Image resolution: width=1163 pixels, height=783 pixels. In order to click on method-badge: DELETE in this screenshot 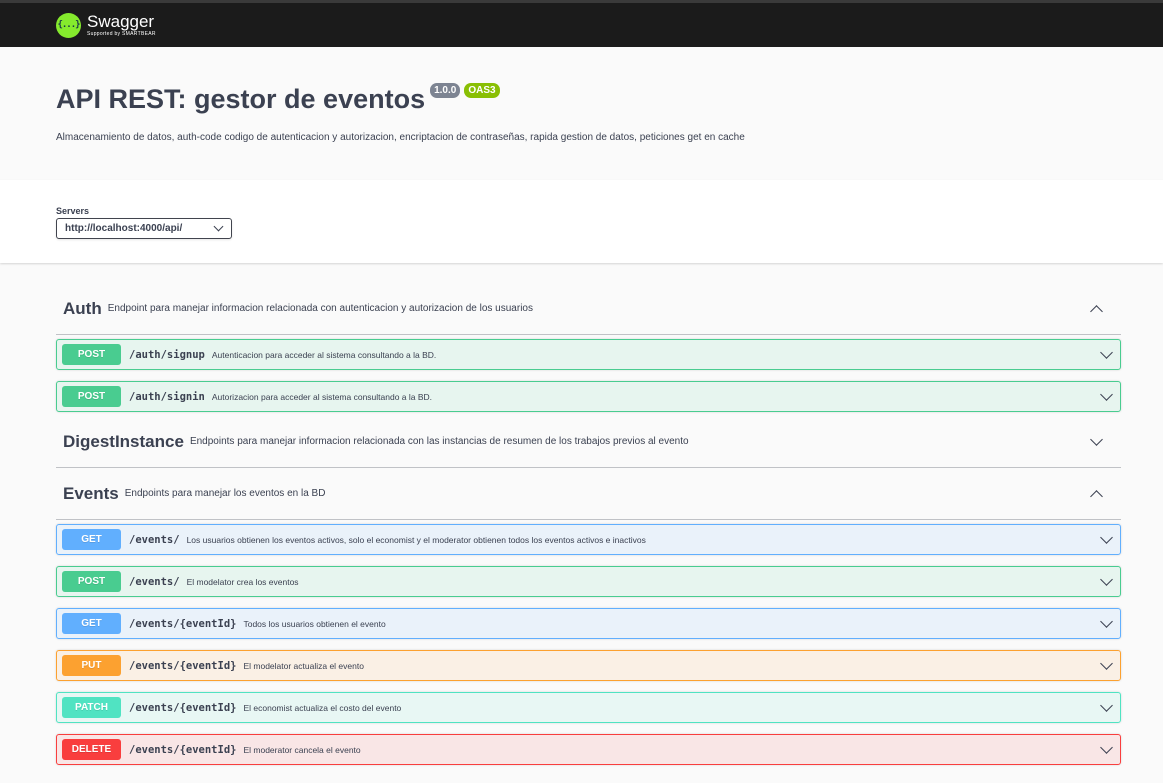, I will do `click(91, 749)`.